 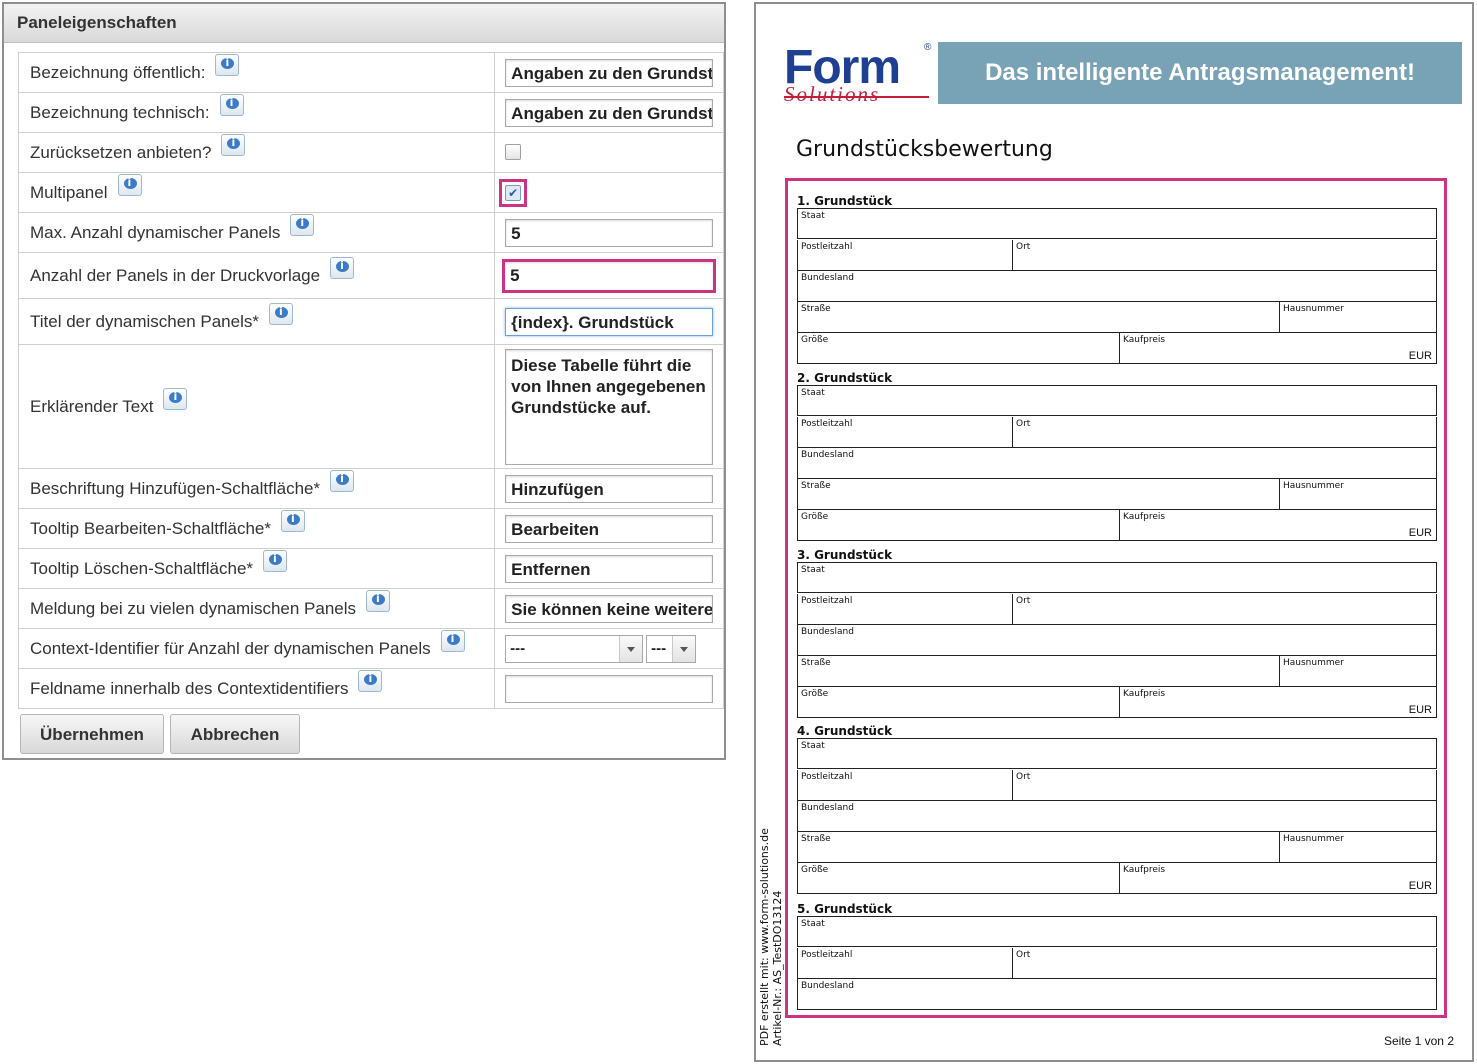 I want to click on context-identifier-select: ---, so click(x=574, y=648).